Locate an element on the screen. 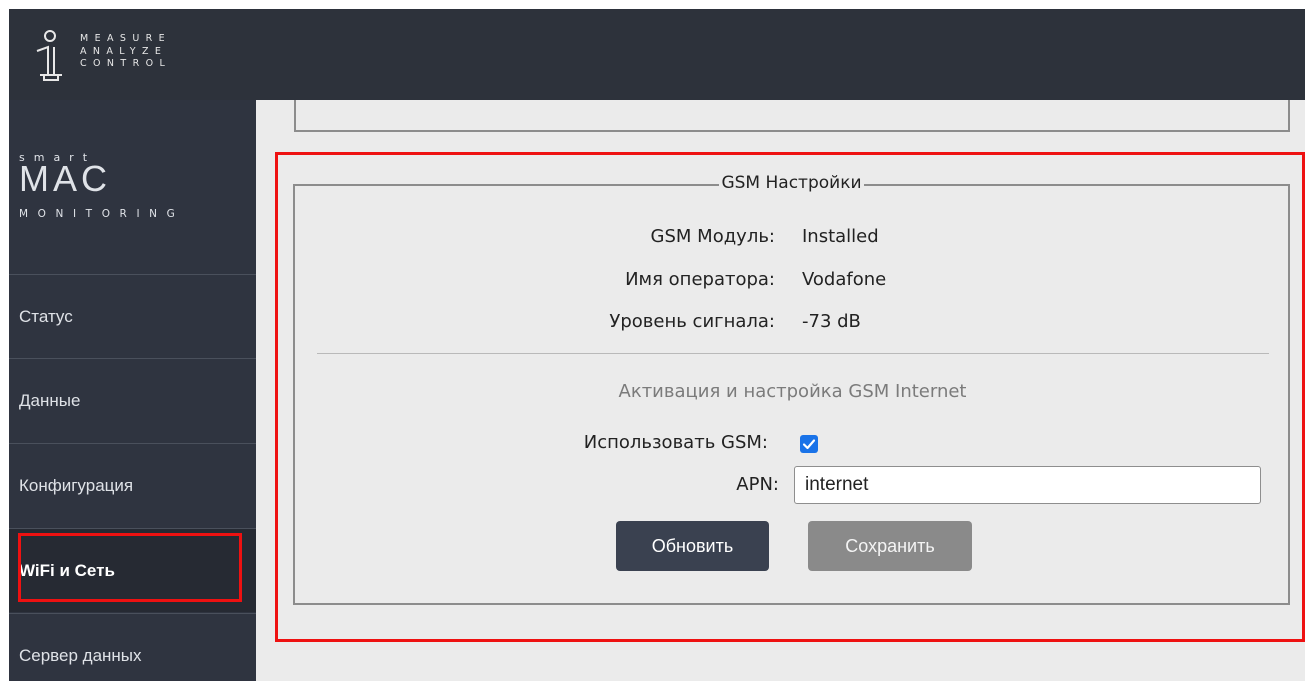  use-gsm-checkbox is located at coordinates (809, 444).